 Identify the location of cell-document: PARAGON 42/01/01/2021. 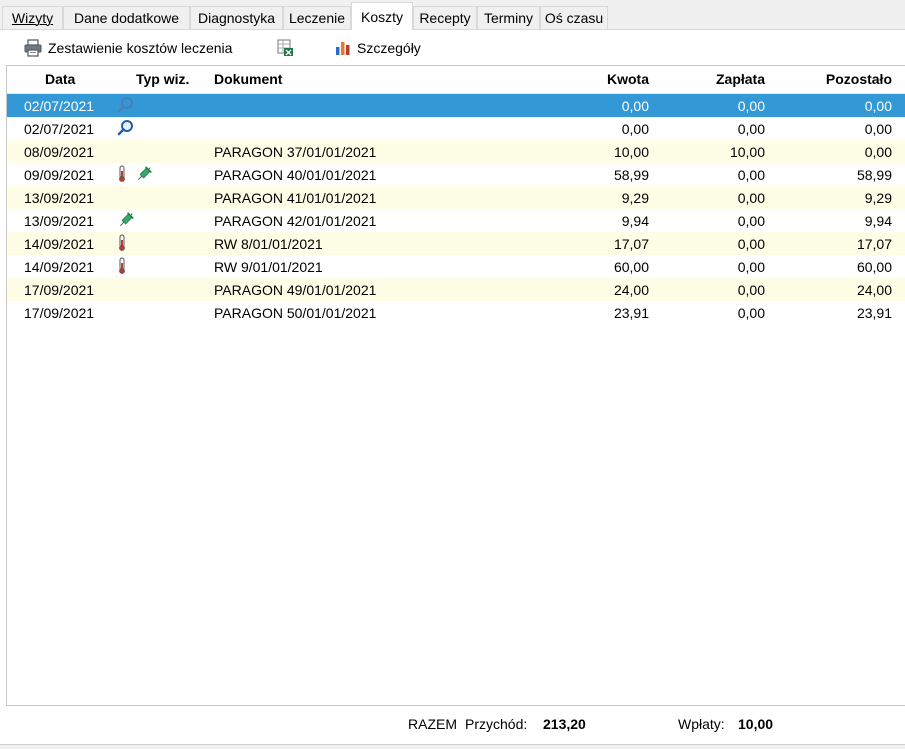
(295, 221).